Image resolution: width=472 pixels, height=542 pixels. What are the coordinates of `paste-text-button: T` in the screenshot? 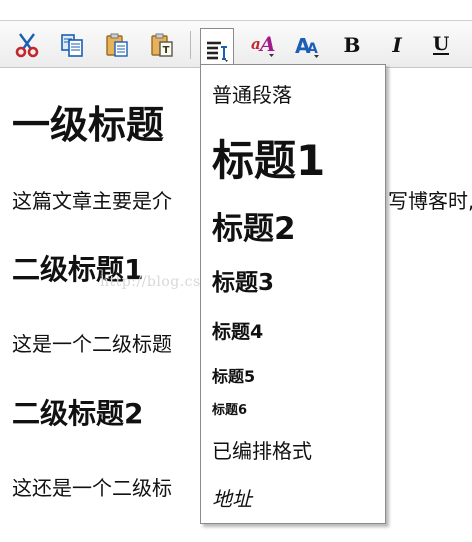 It's located at (162, 45).